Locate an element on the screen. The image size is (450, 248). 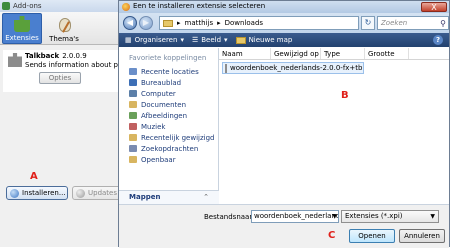
tab-extensions-label: Extensies is located at coordinates (22, 38).